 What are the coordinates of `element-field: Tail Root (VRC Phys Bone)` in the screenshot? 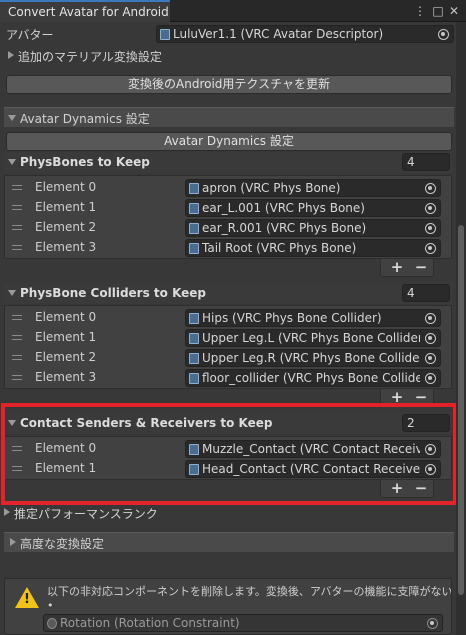 It's located at (313, 248).